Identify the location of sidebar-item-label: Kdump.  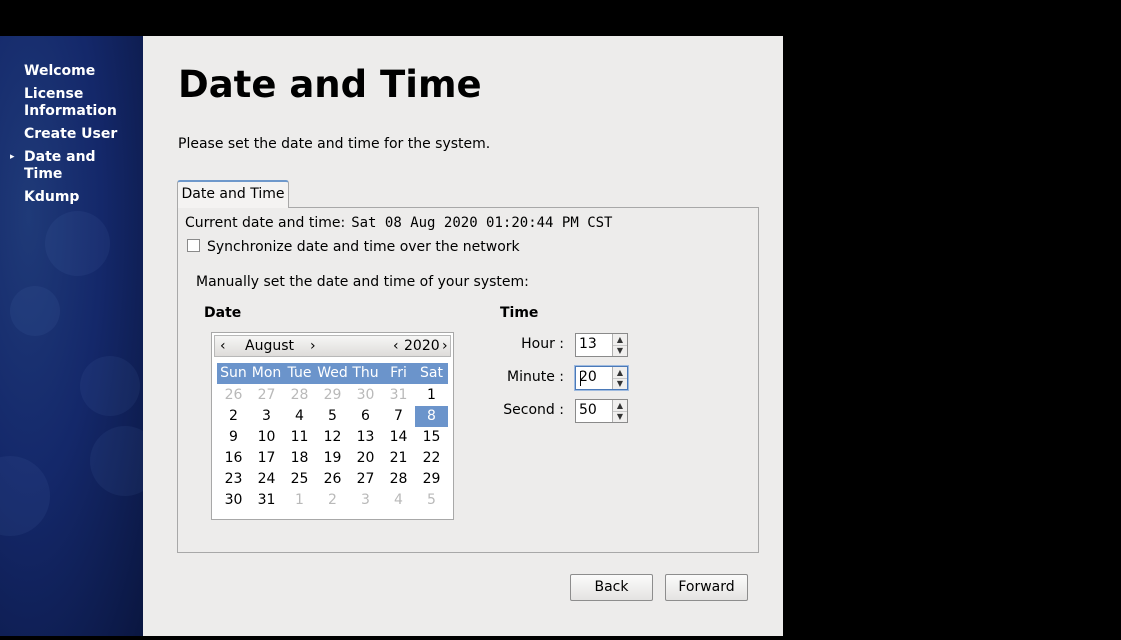
(52, 197).